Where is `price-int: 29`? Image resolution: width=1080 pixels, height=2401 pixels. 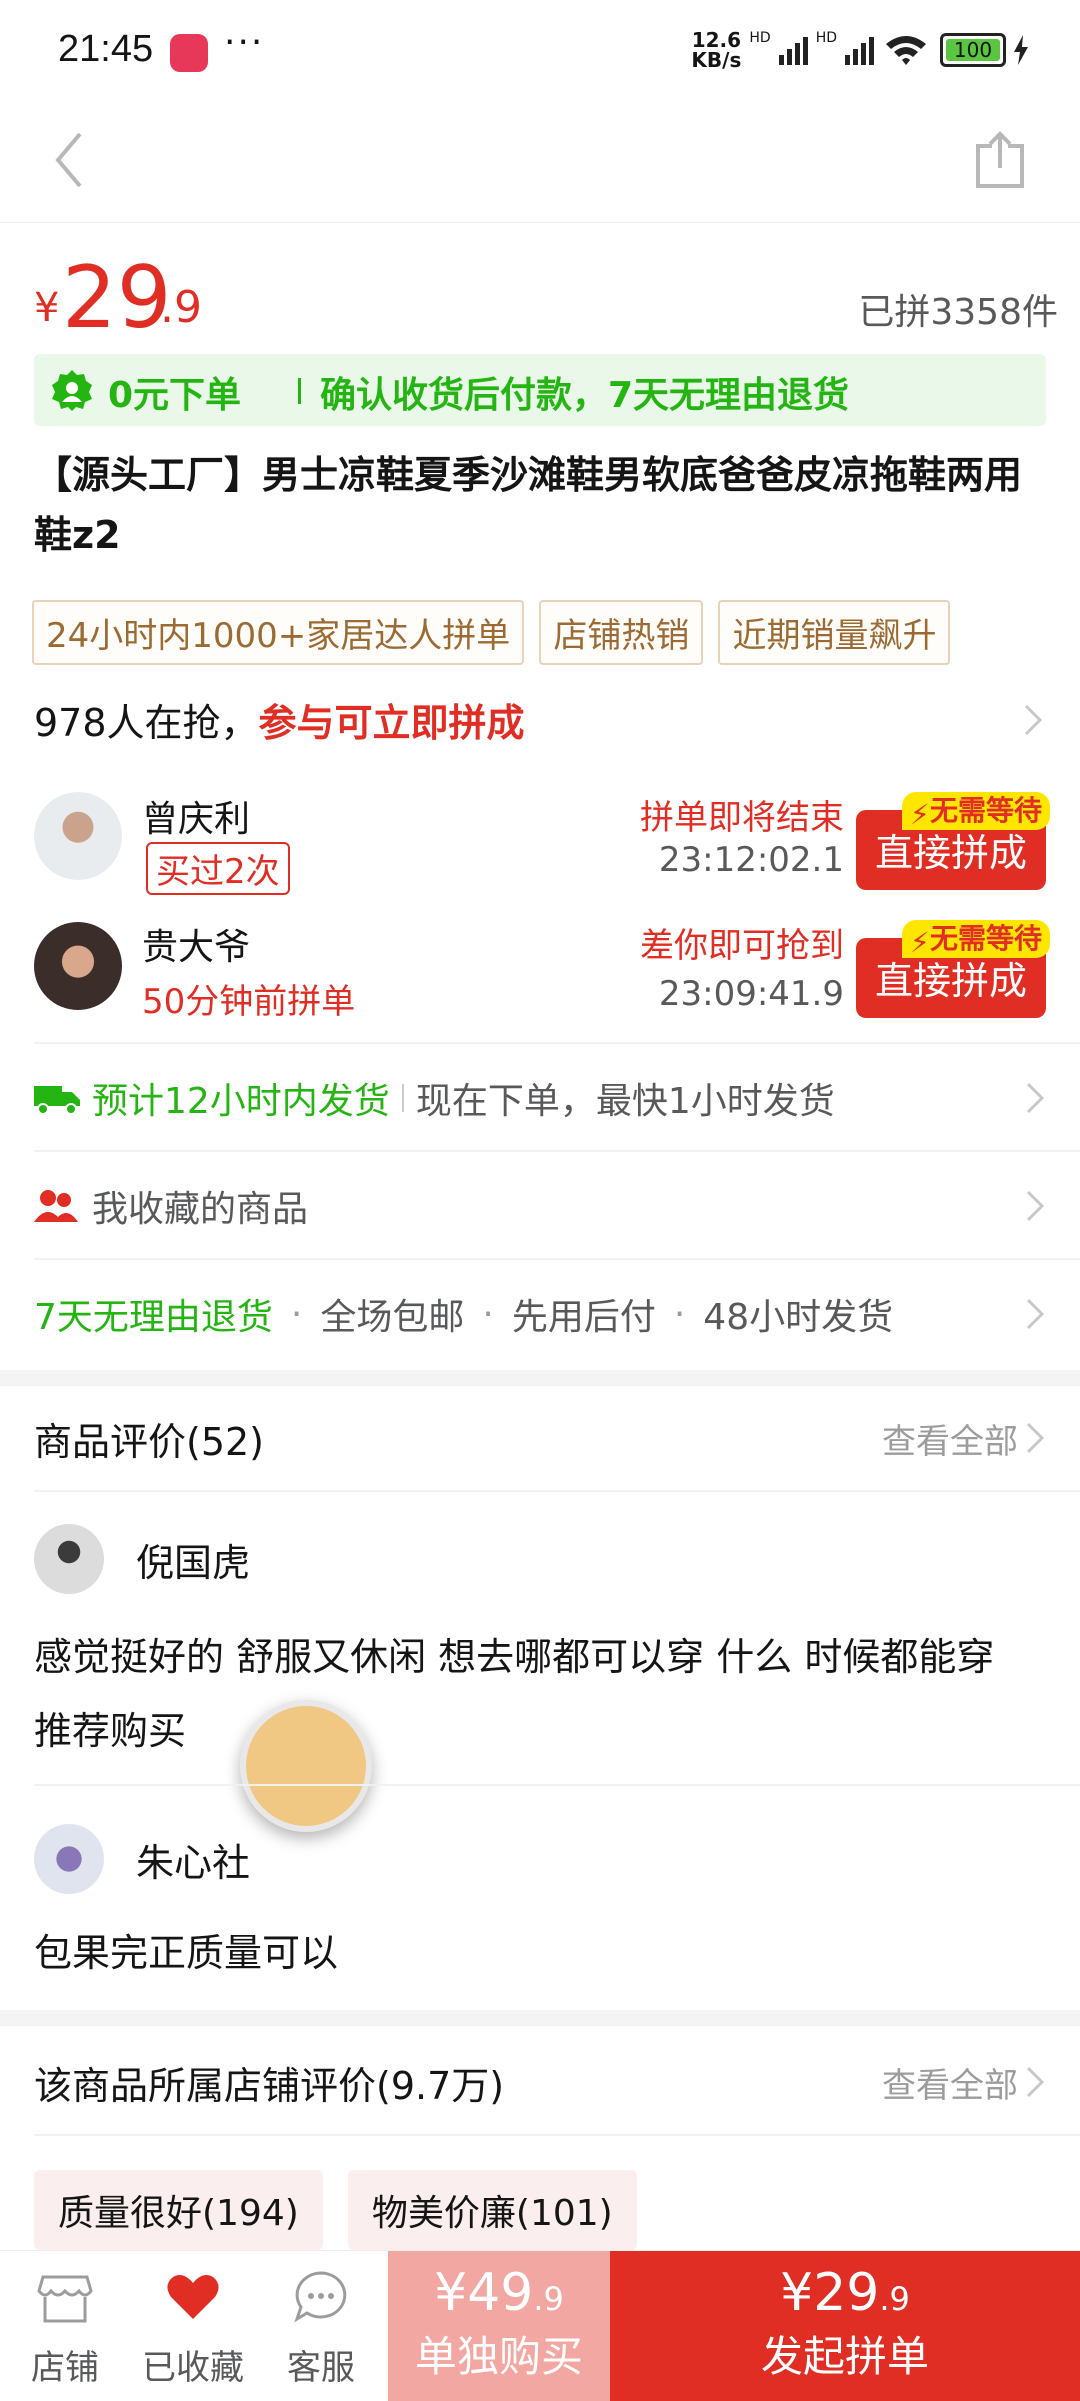
price-int: 29 is located at coordinates (846, 2293).